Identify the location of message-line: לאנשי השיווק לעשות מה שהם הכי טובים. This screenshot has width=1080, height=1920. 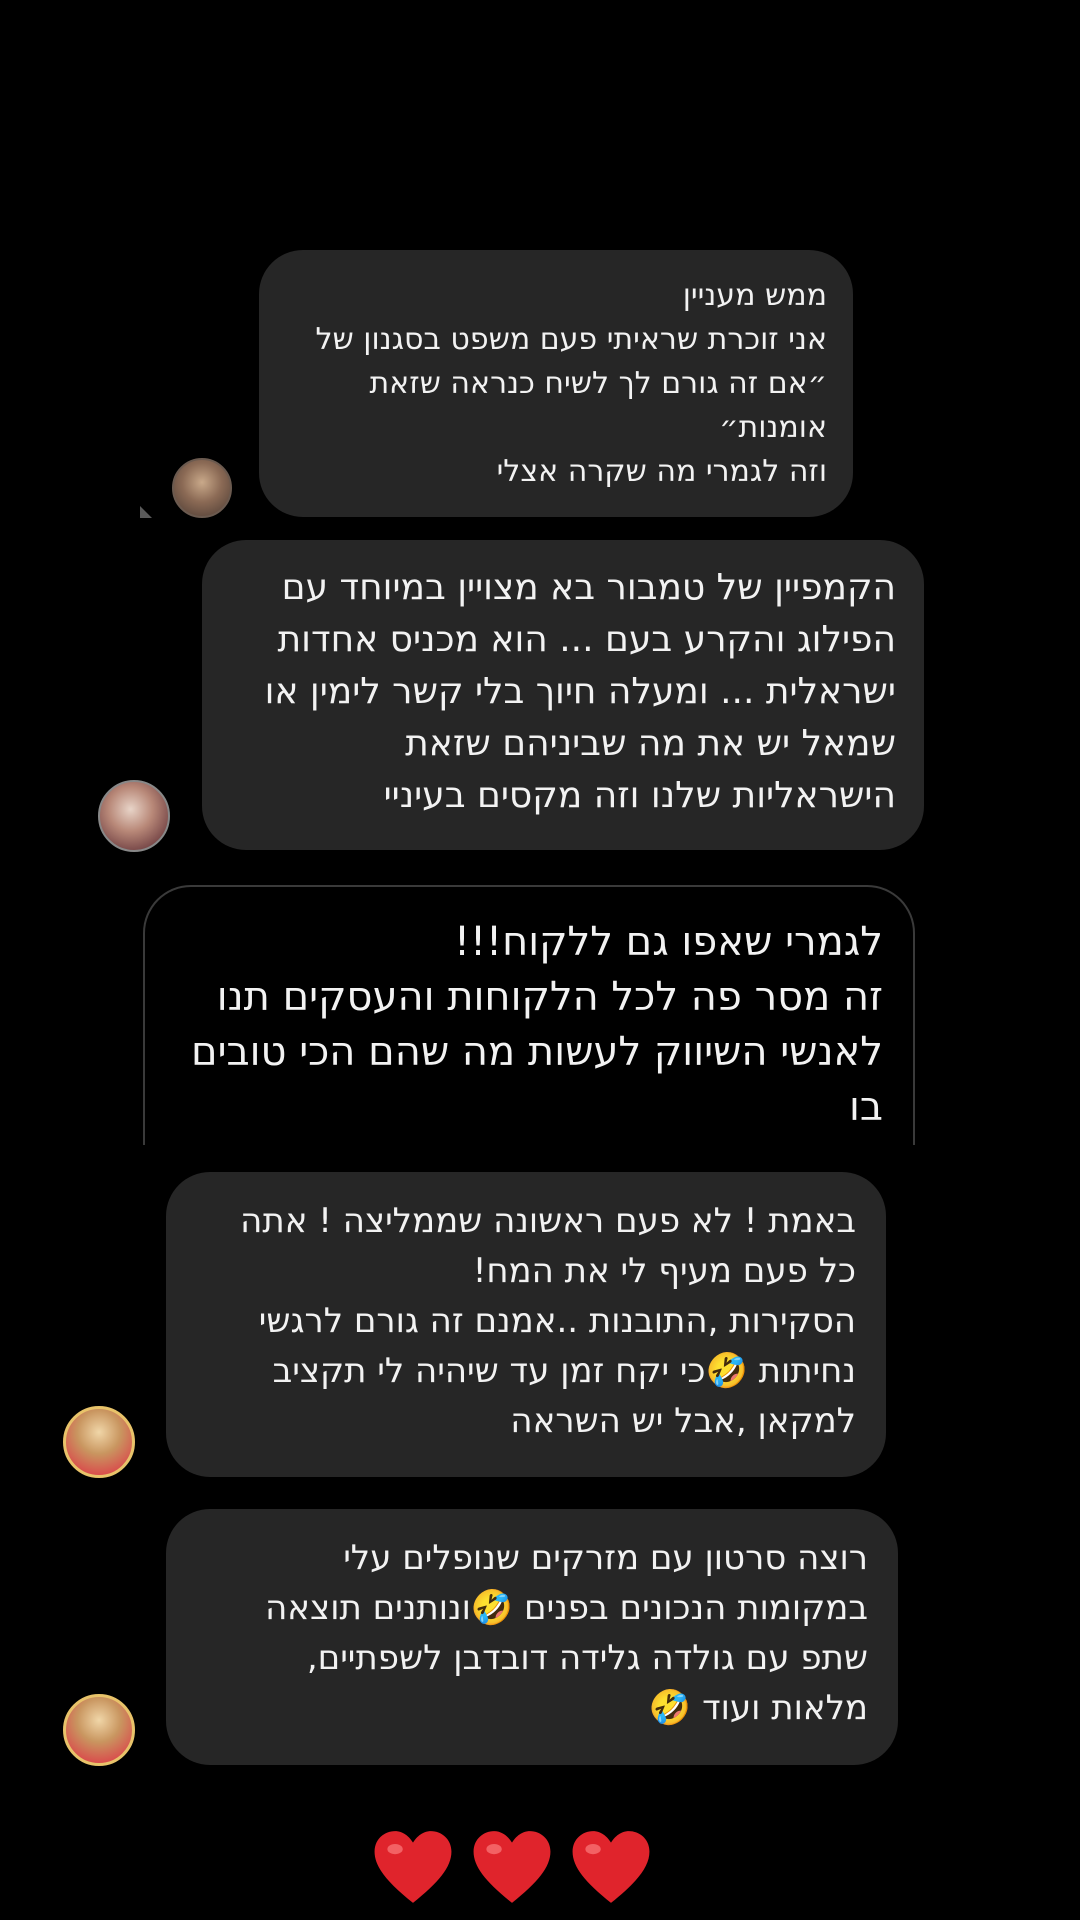
(537, 1052).